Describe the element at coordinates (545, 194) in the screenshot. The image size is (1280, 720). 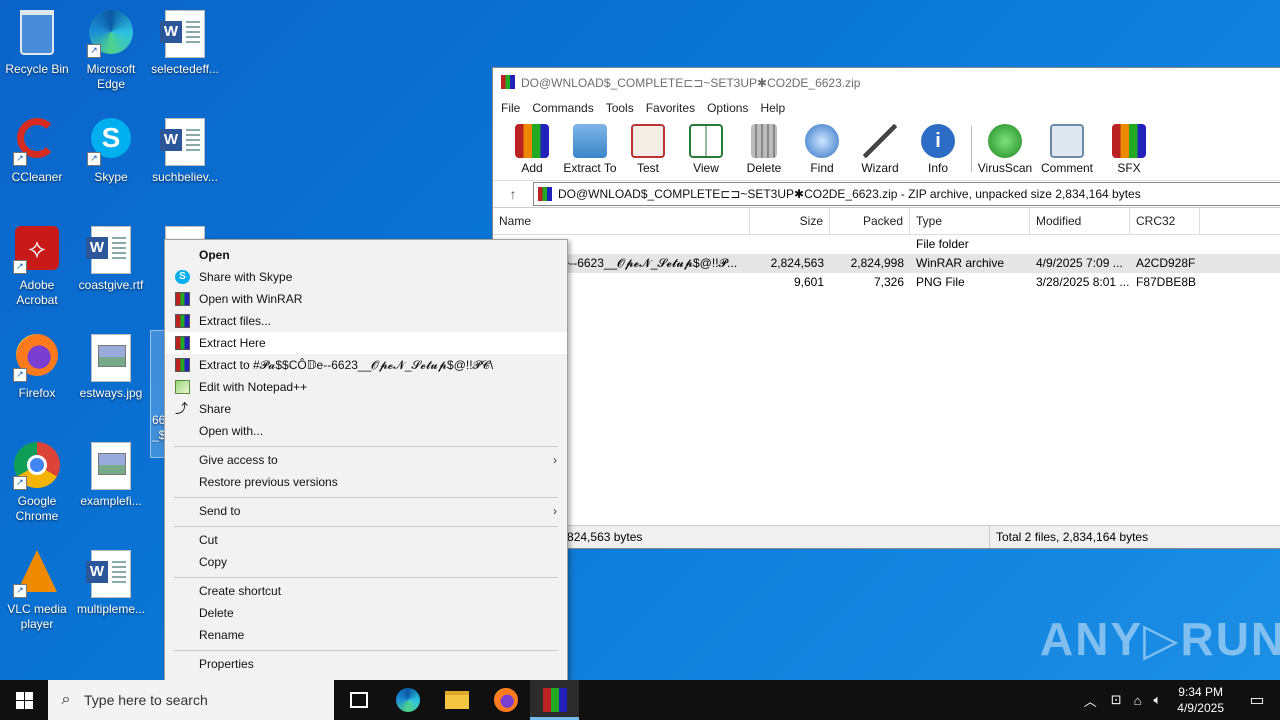
I see `zip-icon` at that location.